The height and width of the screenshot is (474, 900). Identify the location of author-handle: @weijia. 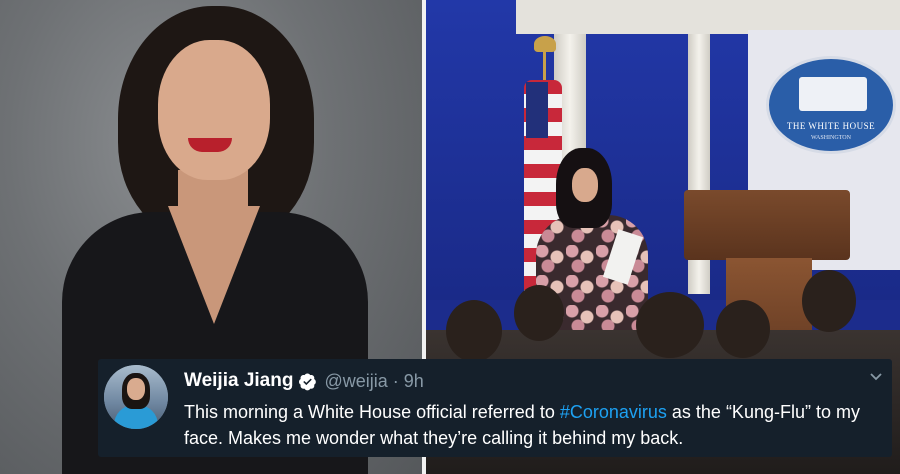
(355, 381).